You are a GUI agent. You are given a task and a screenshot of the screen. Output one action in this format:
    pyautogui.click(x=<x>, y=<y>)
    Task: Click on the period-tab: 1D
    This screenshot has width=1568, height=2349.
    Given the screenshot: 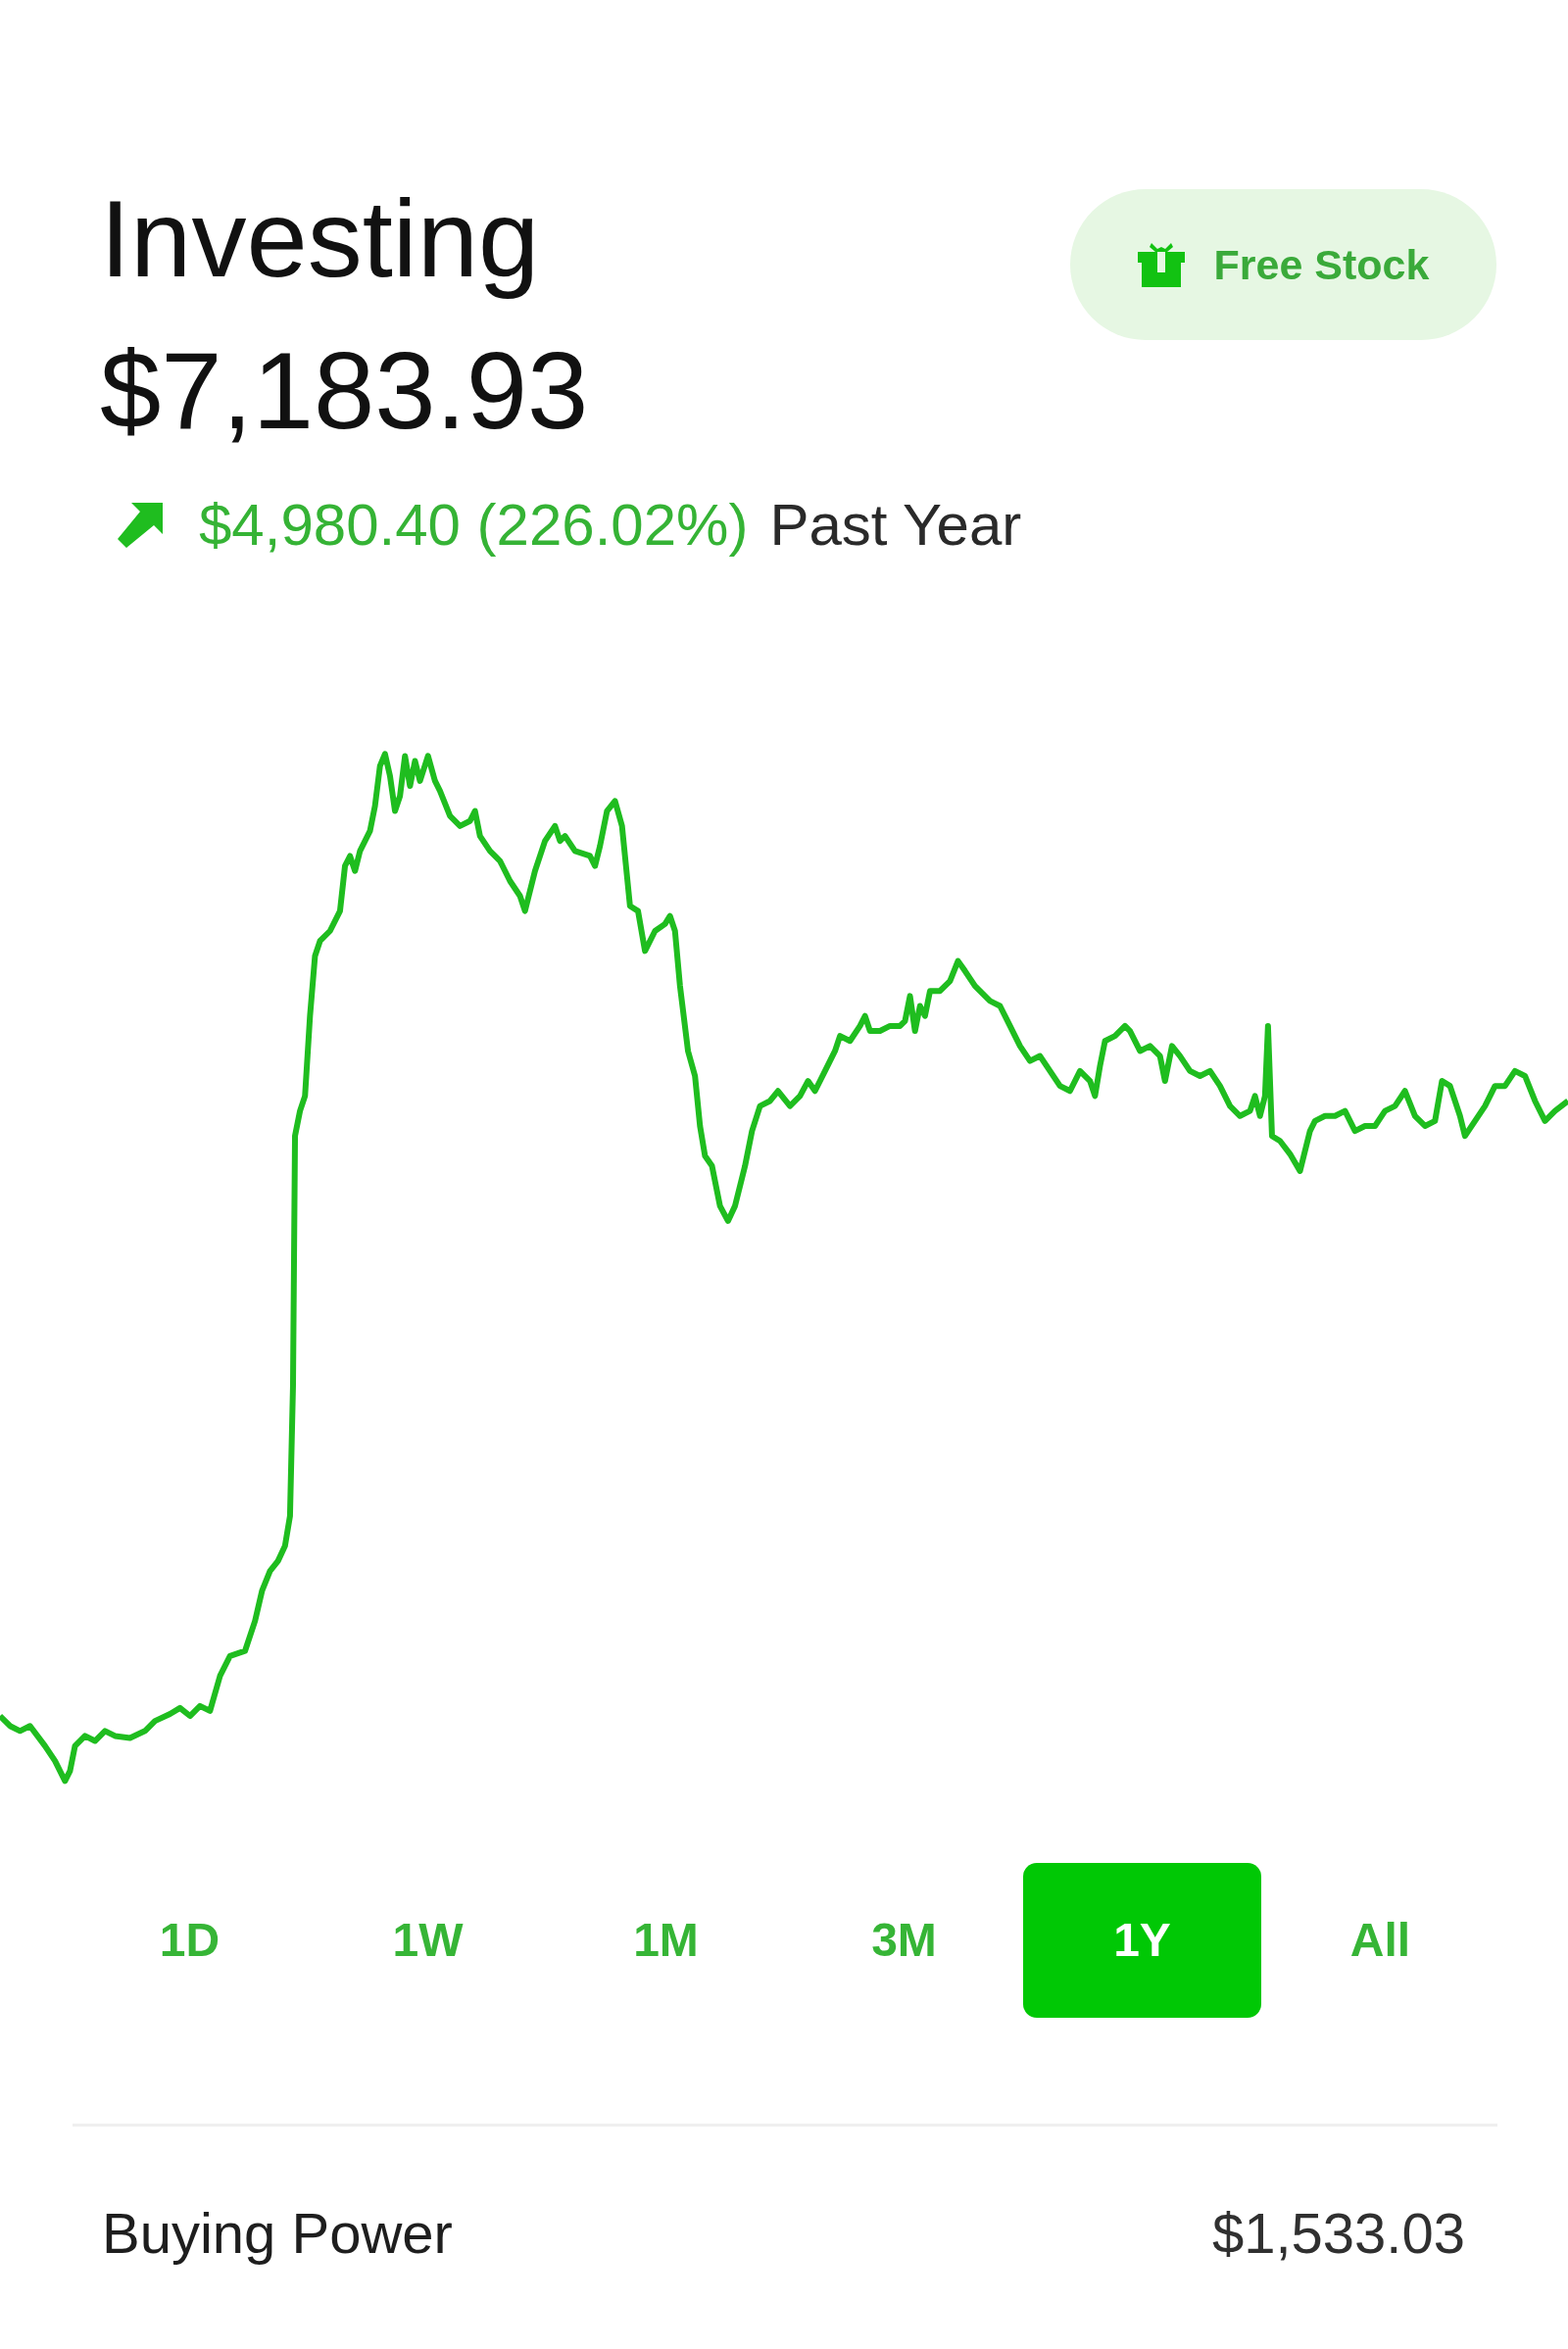 What is the action you would take?
    pyautogui.click(x=190, y=1941)
    